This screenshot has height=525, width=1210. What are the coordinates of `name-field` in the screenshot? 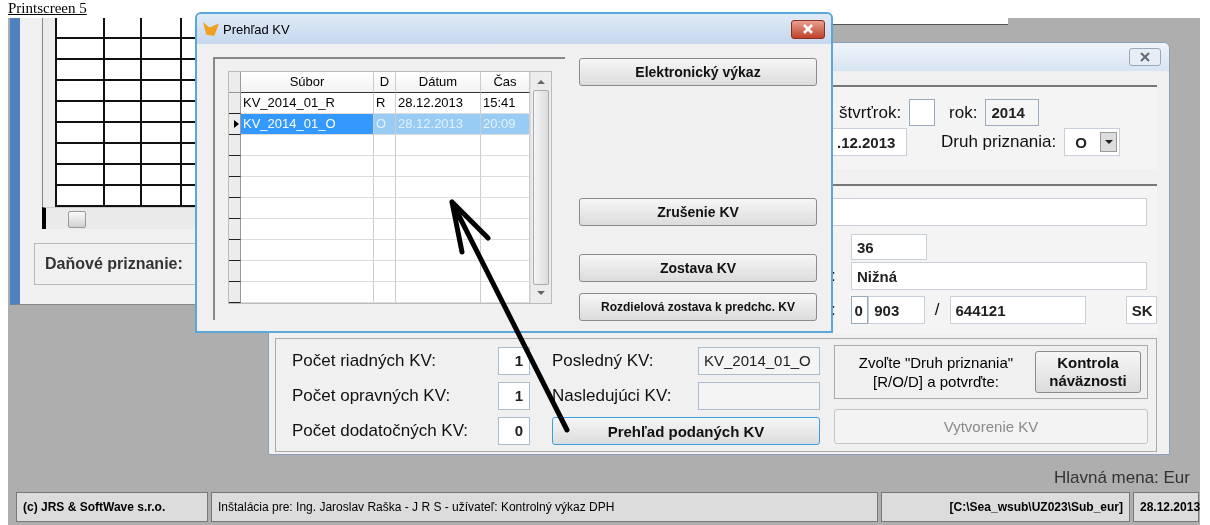 It's located at (989, 212).